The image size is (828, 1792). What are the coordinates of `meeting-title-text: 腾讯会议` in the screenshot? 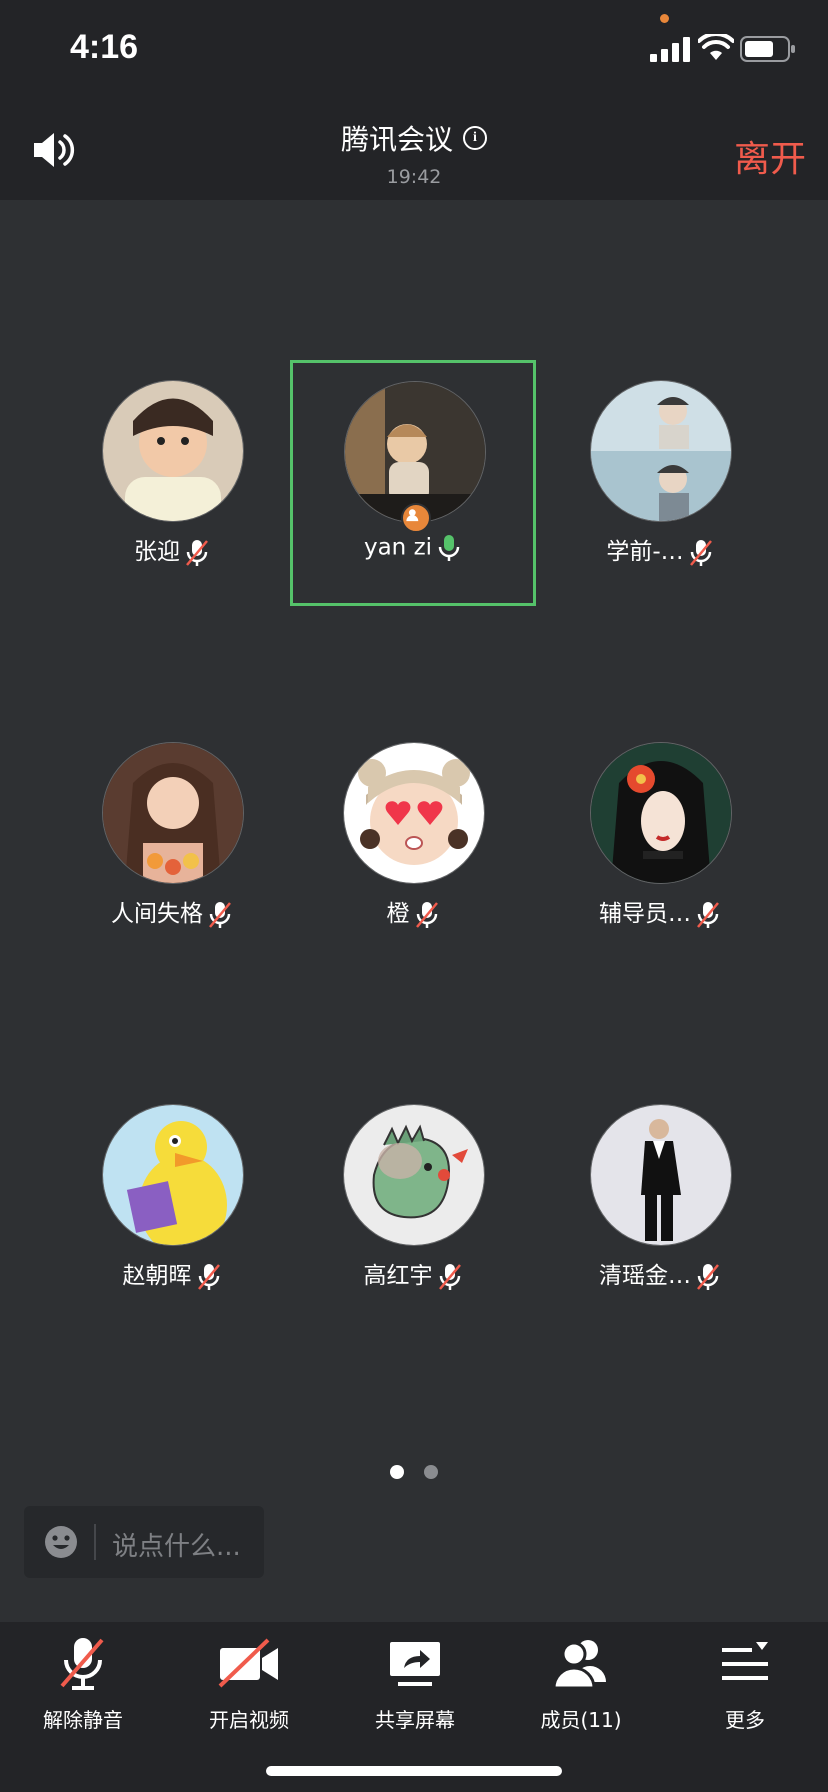 It's located at (396, 139).